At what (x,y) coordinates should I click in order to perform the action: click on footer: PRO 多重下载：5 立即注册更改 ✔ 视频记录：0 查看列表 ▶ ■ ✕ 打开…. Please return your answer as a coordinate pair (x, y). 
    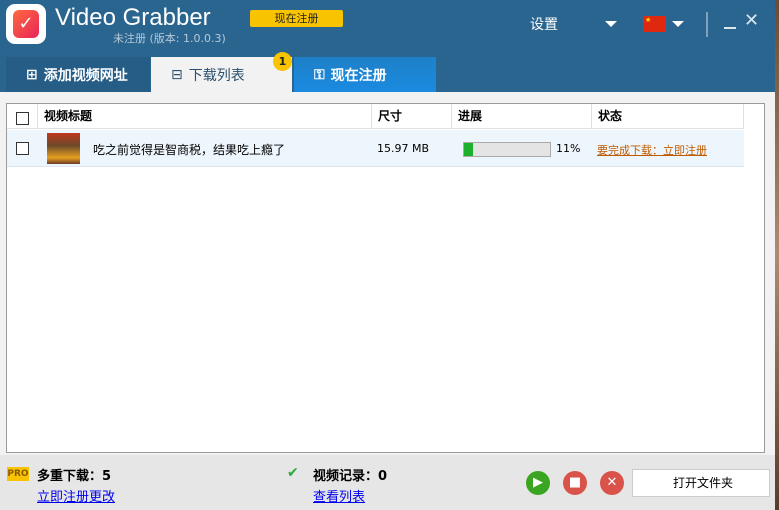
    Looking at the image, I should click on (387, 482).